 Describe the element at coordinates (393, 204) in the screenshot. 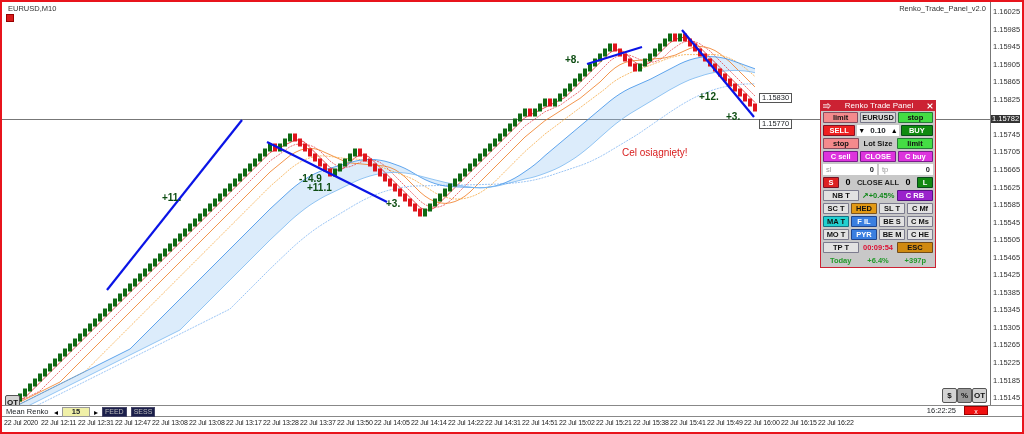

I see `trade-result-label: +3.` at that location.